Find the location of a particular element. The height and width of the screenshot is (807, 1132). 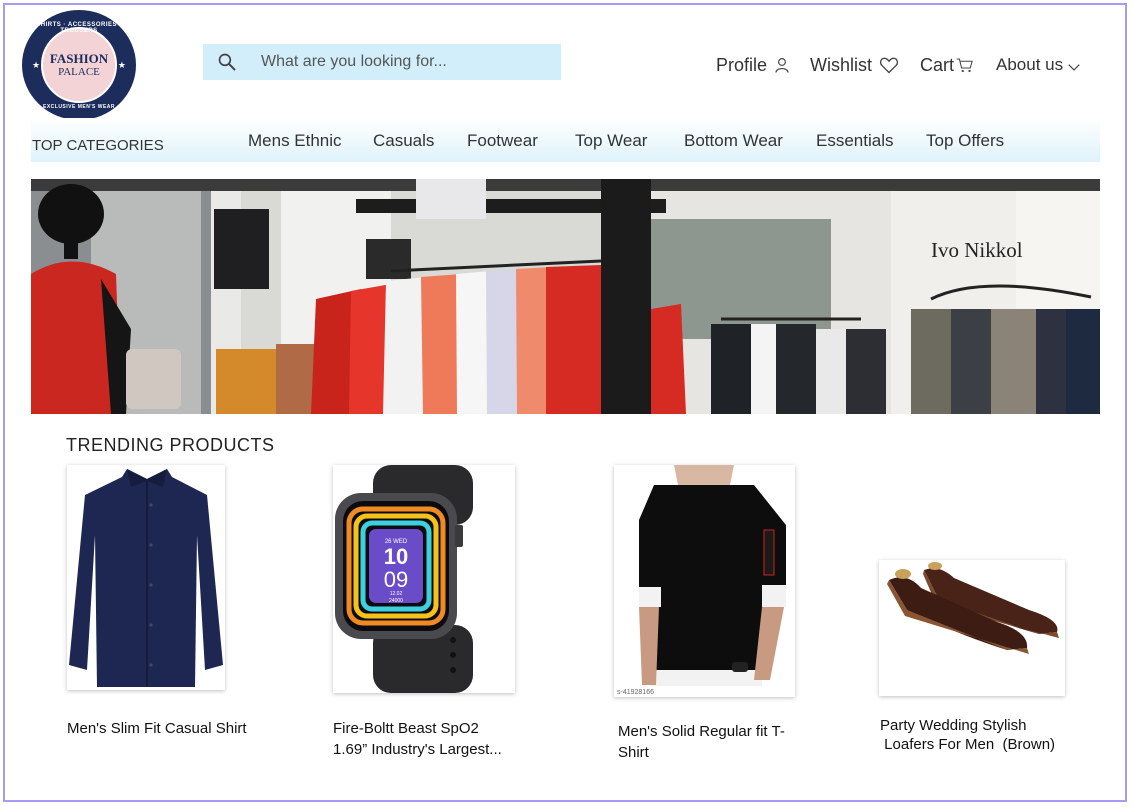

product-name-line: Men's Slim Fit Casual Shirt is located at coordinates (157, 728).